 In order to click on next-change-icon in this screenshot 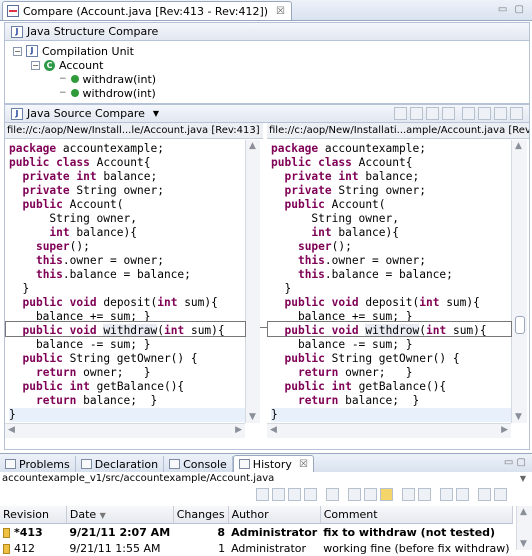, I will do `click(516, 113)`.